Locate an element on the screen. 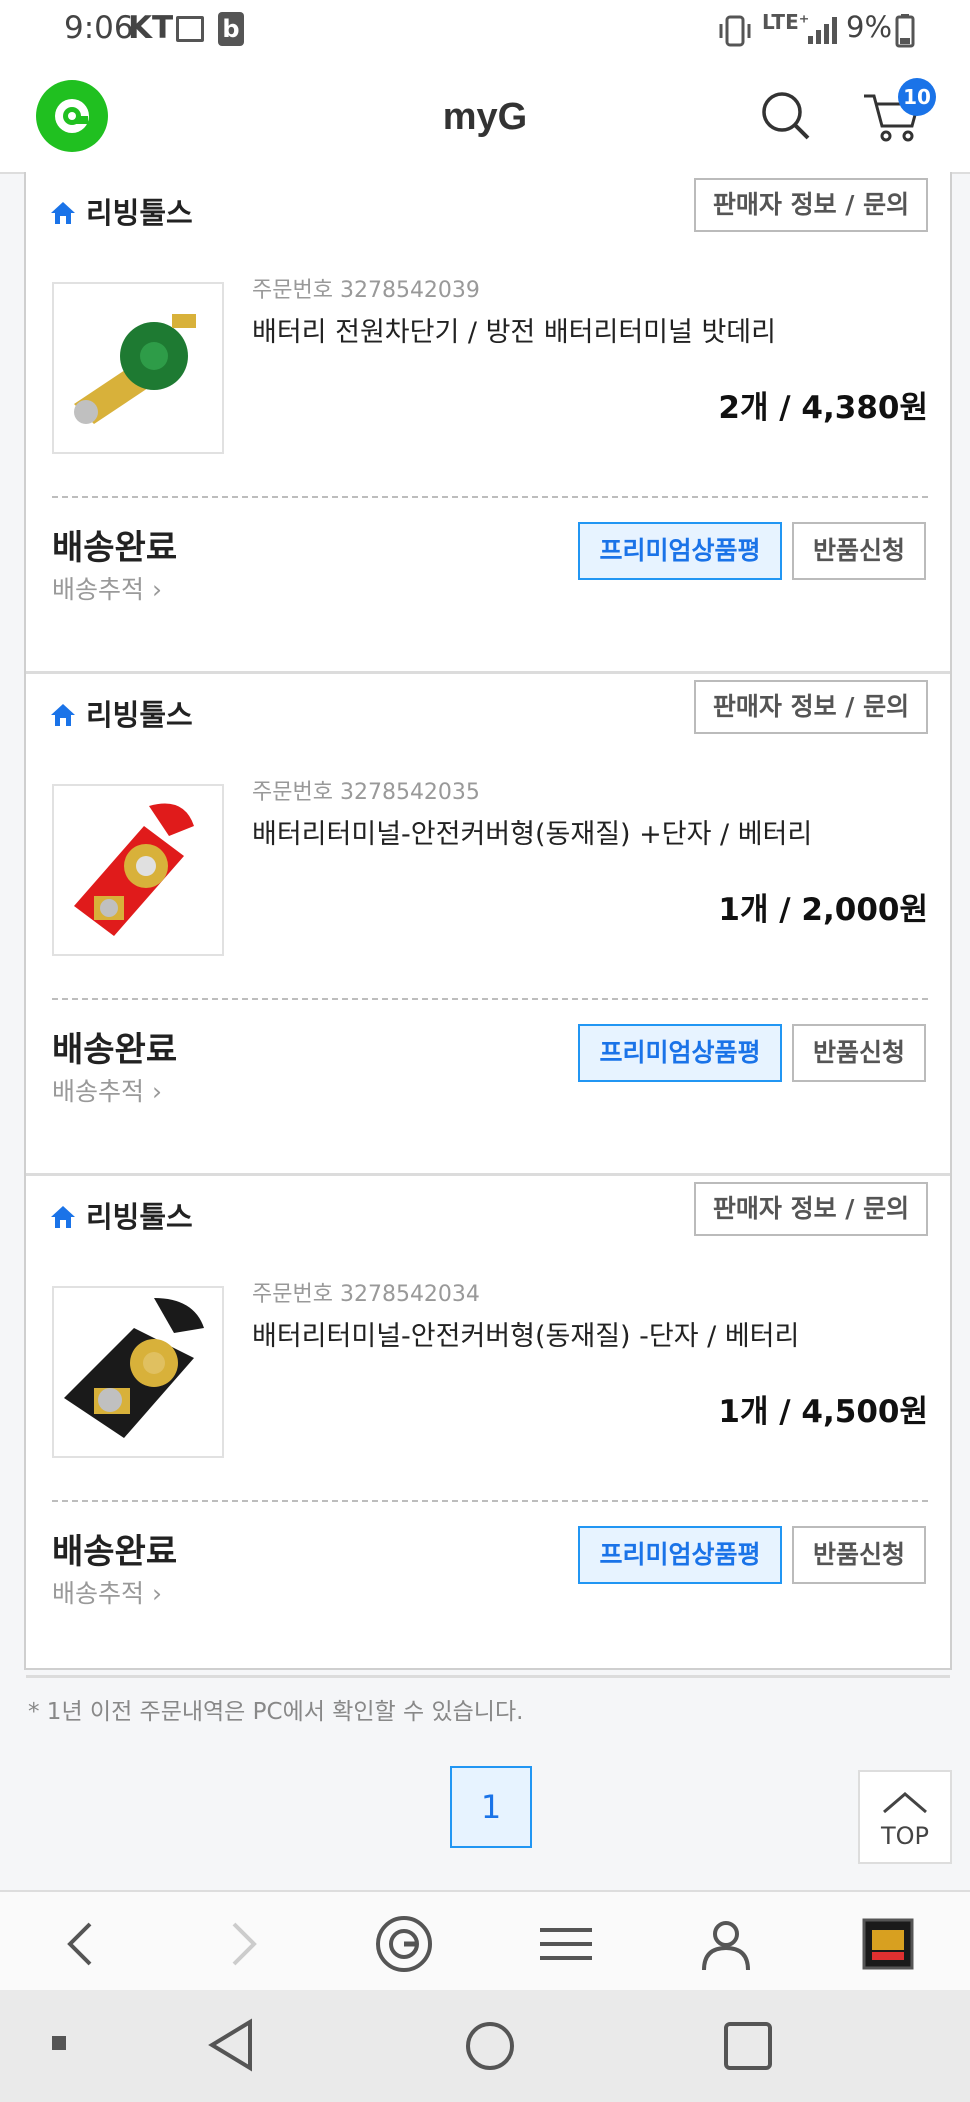 The image size is (970, 2102). page-title: myG is located at coordinates (485, 117).